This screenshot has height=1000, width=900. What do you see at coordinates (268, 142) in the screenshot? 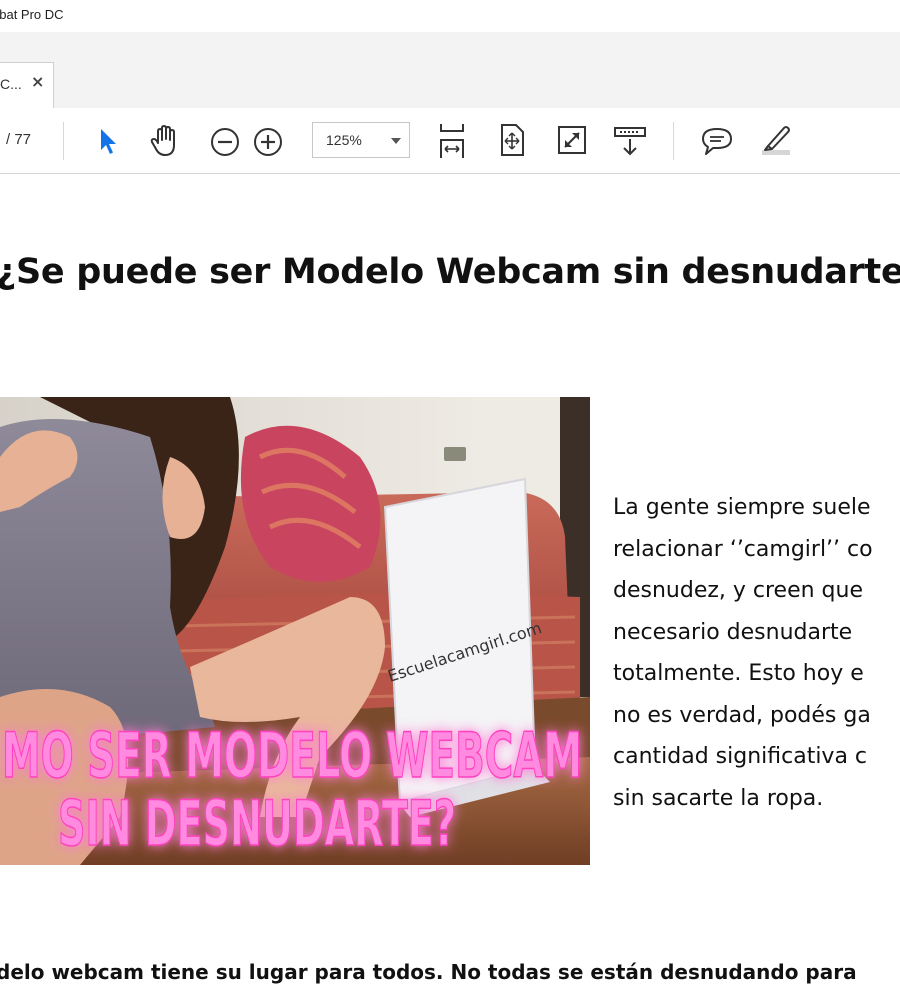
I see `zoom-in-icon` at bounding box center [268, 142].